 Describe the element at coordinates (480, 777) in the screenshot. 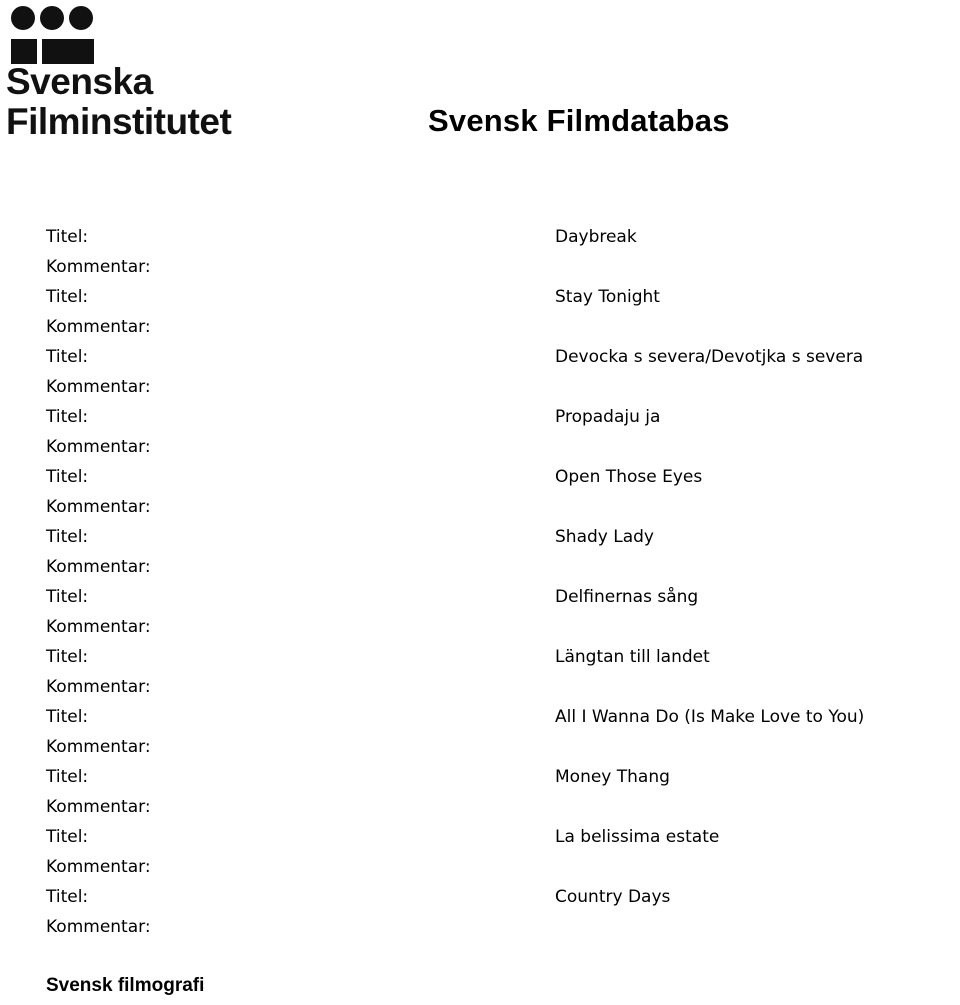

I see `table-row: Titel: Money Thang` at that location.